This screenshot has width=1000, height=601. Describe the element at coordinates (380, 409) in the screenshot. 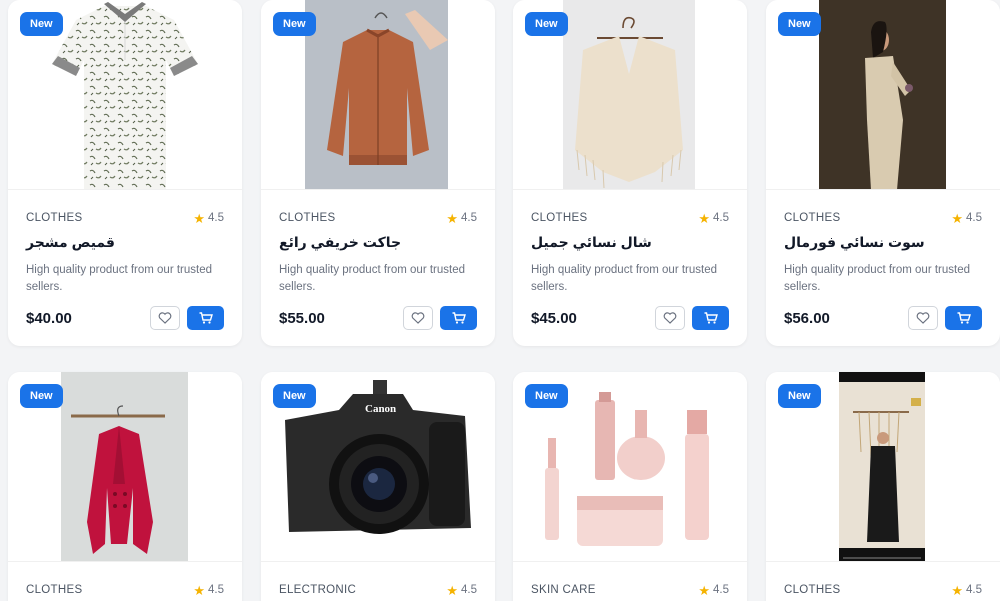

I see `brand-label: Canon` at that location.